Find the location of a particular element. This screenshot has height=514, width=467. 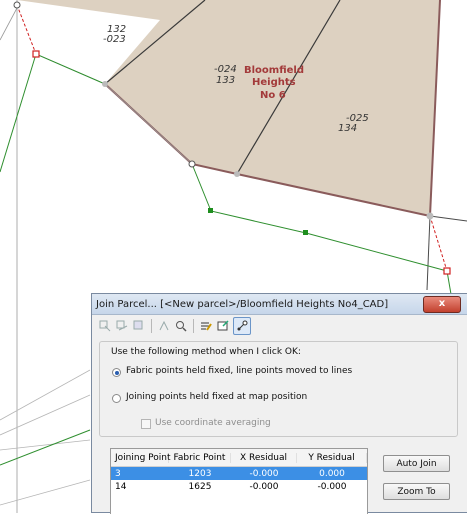

table-row: 14 1625 -0.000 -0.000 is located at coordinates (239, 486).